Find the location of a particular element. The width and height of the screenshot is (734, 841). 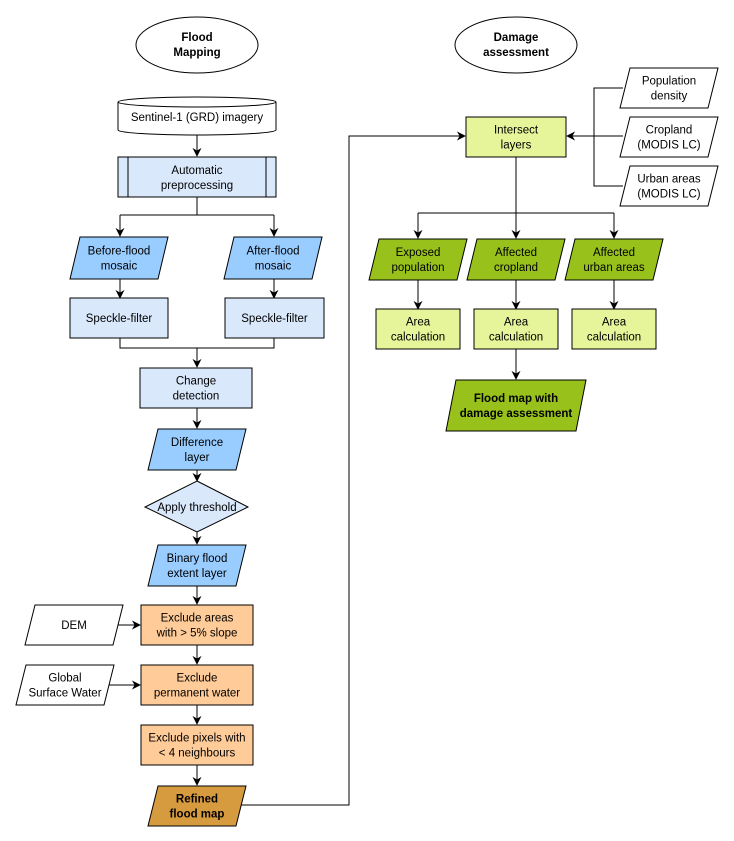

node-automatic-preprocessing: Automatic preprocessing is located at coordinates (197, 177).